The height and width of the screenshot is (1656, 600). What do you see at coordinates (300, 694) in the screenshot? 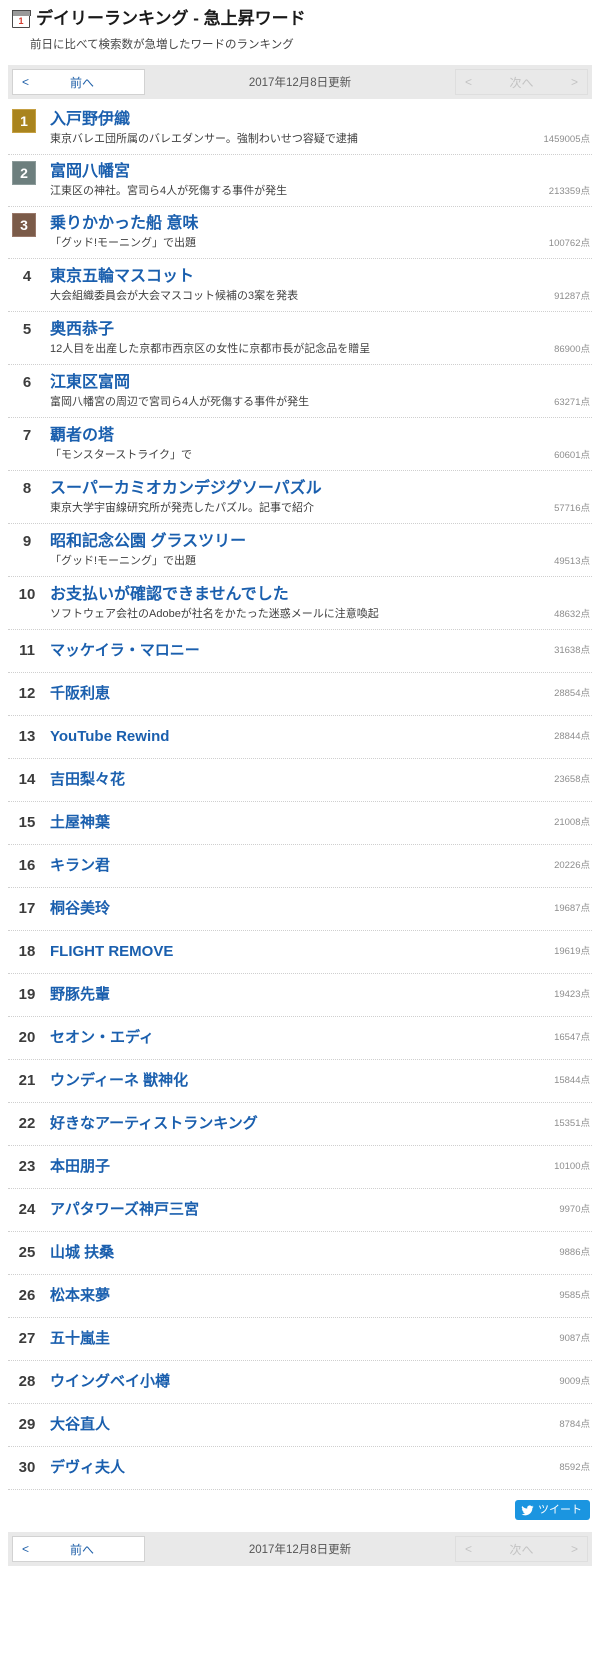
I see `ranking-row: 12 千阪利恵 28854点` at bounding box center [300, 694].